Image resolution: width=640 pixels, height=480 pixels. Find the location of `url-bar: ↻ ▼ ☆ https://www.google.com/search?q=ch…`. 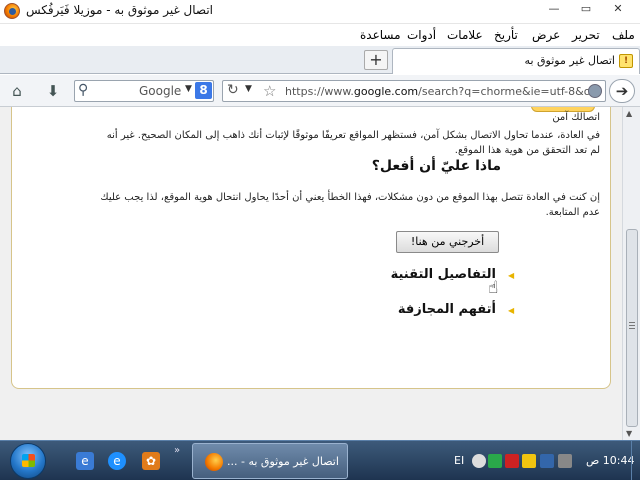

url-bar: ↻ ▼ ☆ https://www.google.com/search?q=ch… is located at coordinates (414, 91).